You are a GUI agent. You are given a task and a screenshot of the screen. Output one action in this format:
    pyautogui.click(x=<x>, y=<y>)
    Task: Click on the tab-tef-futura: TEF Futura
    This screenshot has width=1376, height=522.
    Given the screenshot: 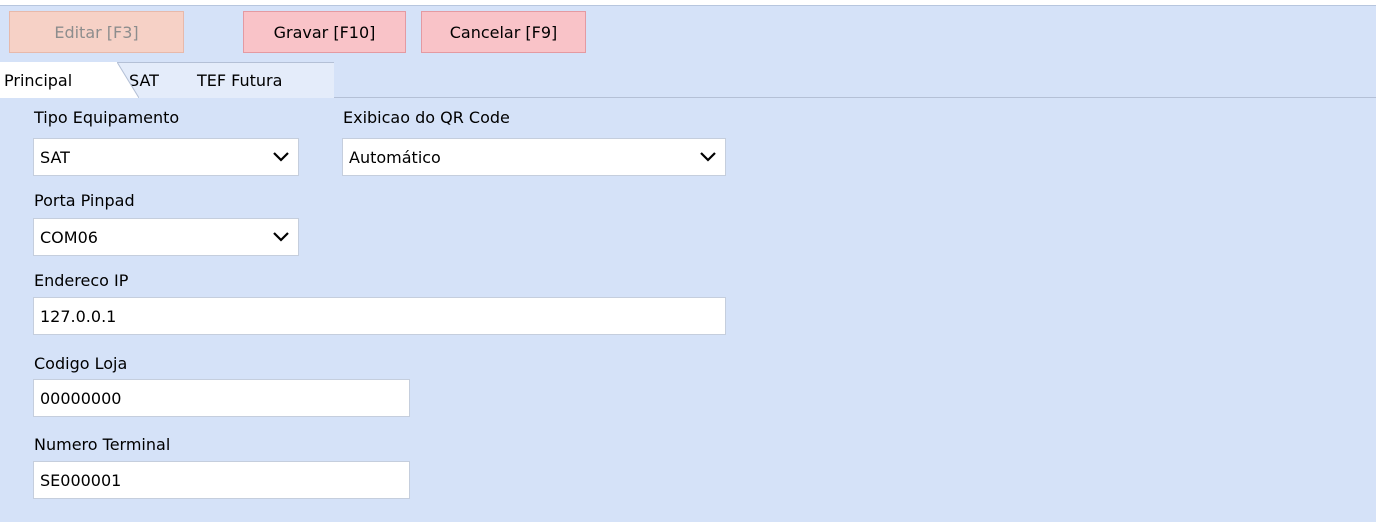 What is the action you would take?
    pyautogui.click(x=259, y=80)
    